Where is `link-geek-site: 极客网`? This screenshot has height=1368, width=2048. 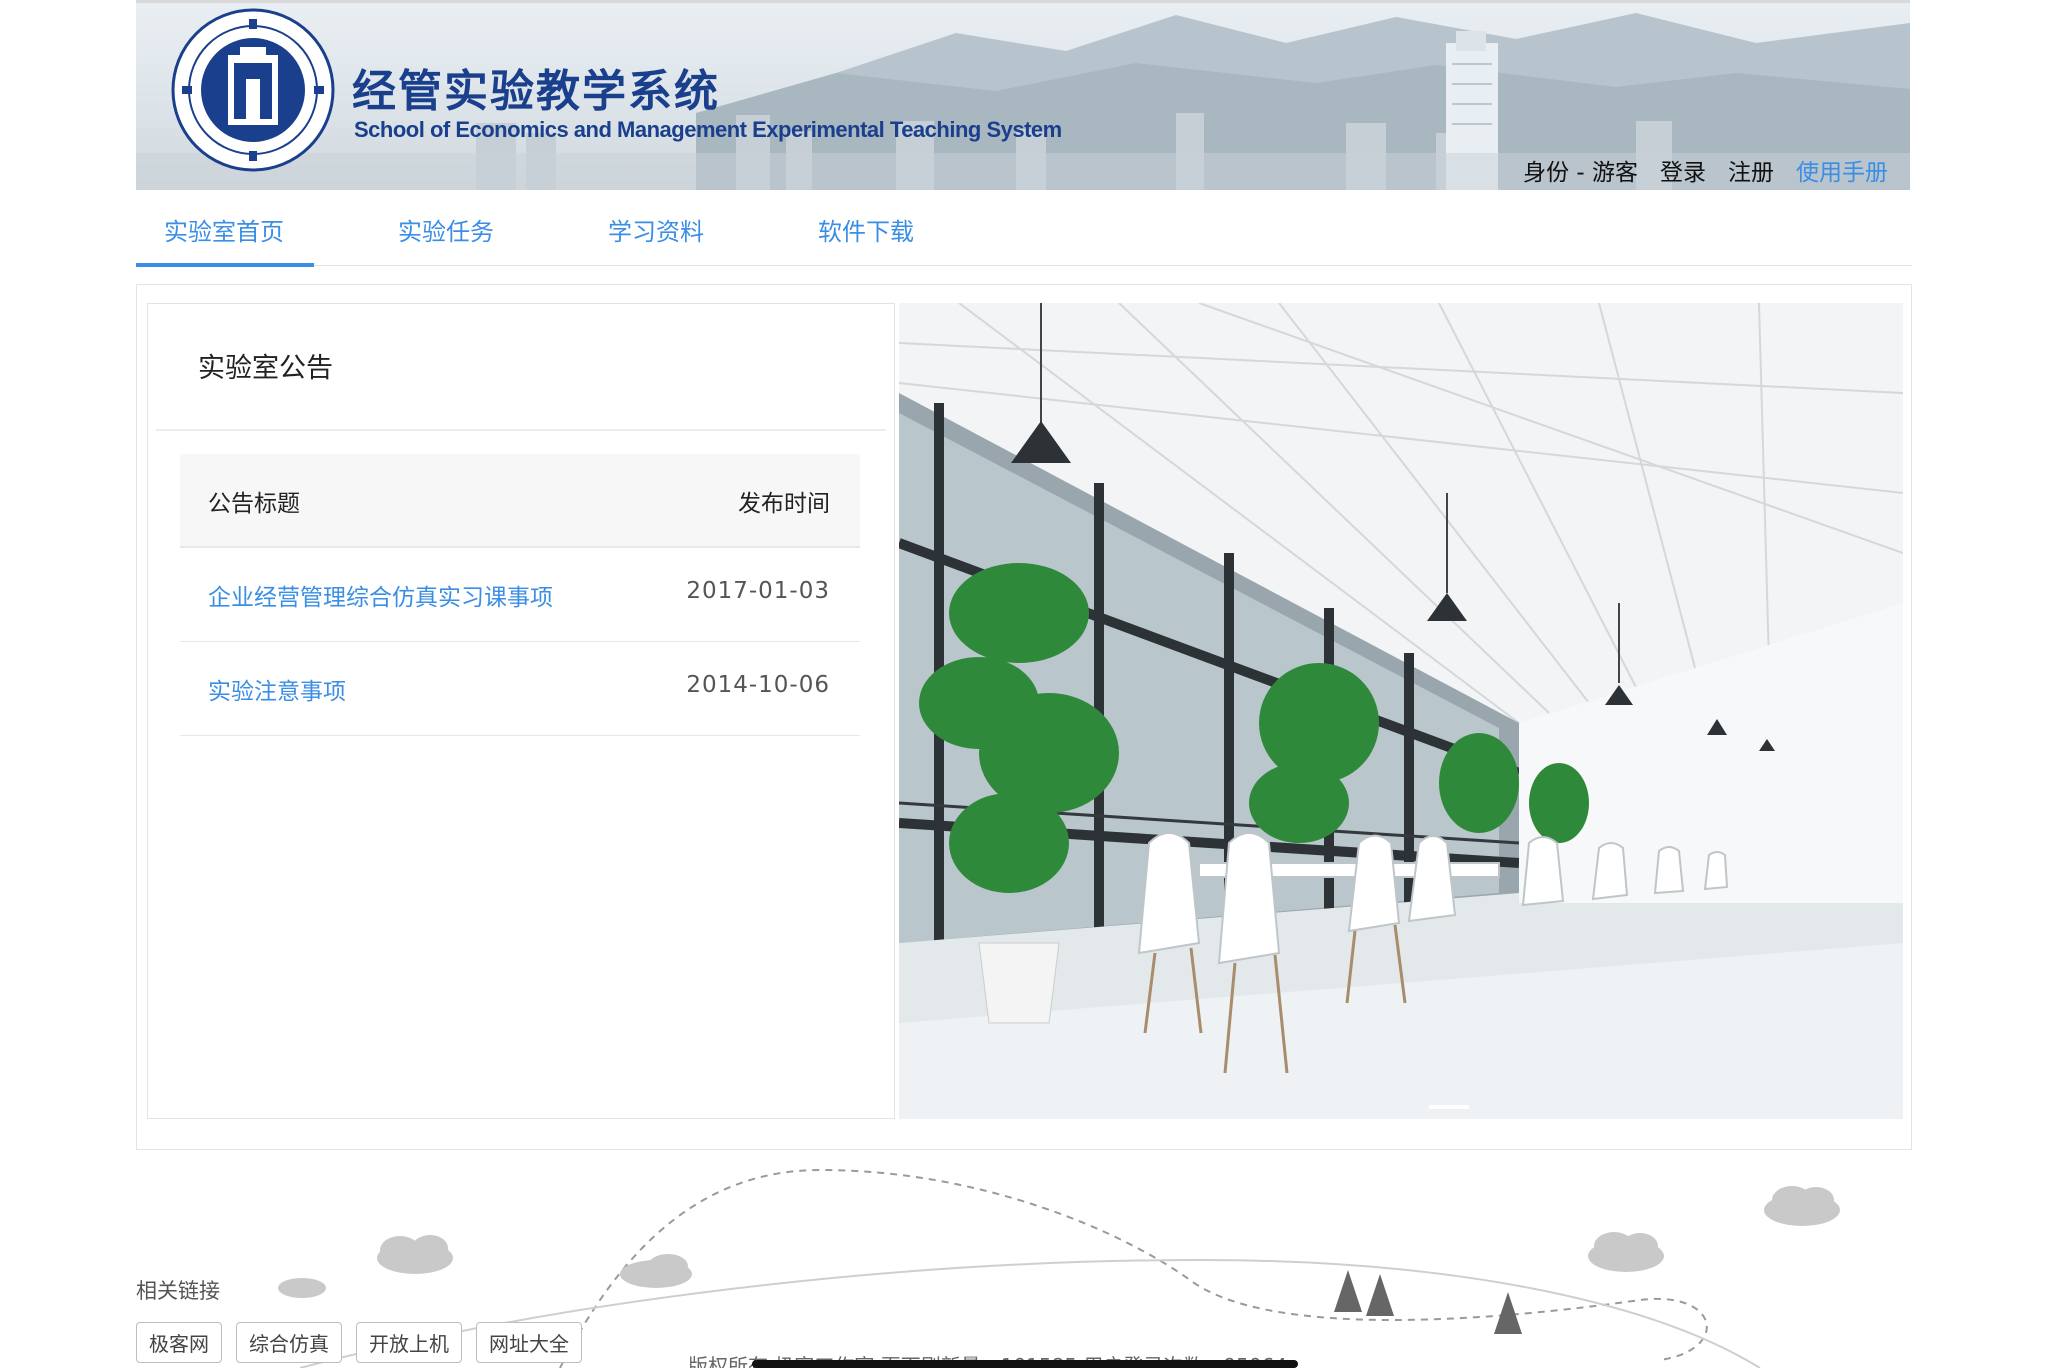 link-geek-site: 极客网 is located at coordinates (179, 1342).